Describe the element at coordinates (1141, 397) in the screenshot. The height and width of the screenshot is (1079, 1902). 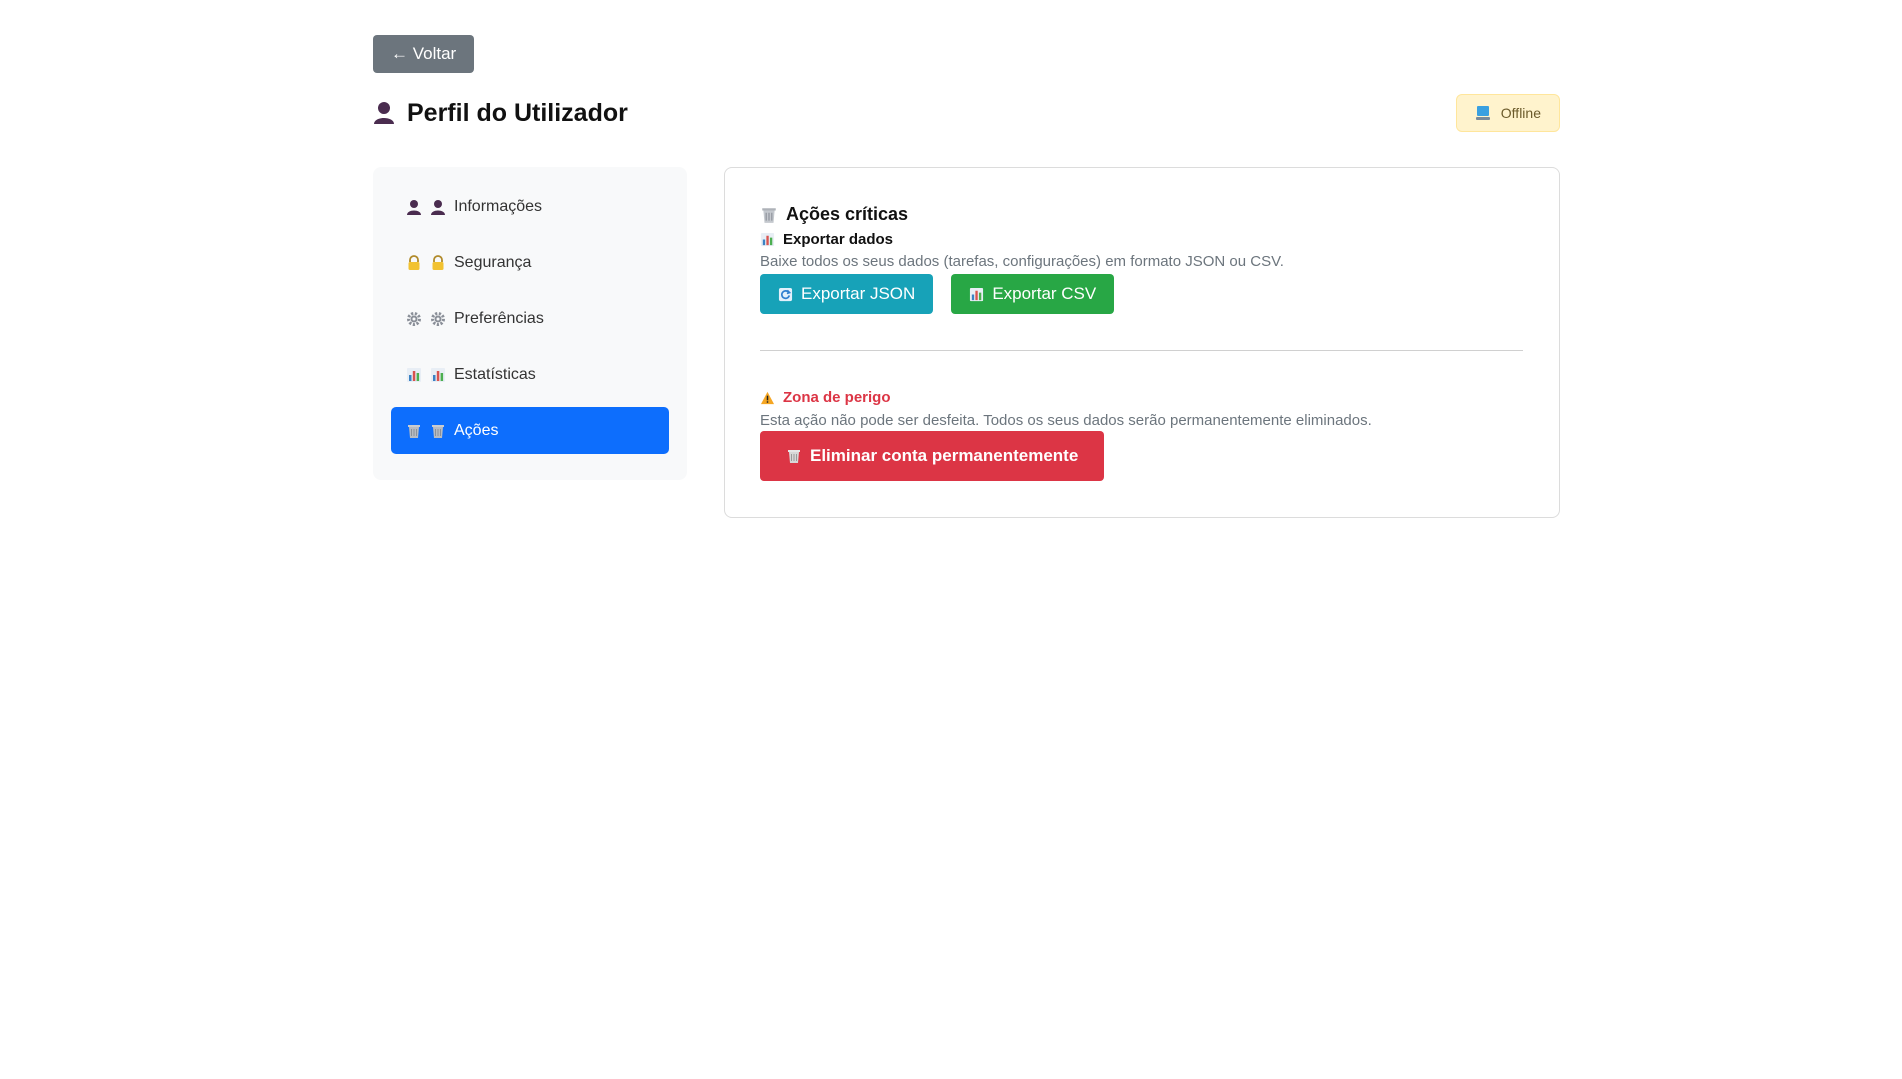
I see `danger-zone-title: Zona de perigo` at that location.